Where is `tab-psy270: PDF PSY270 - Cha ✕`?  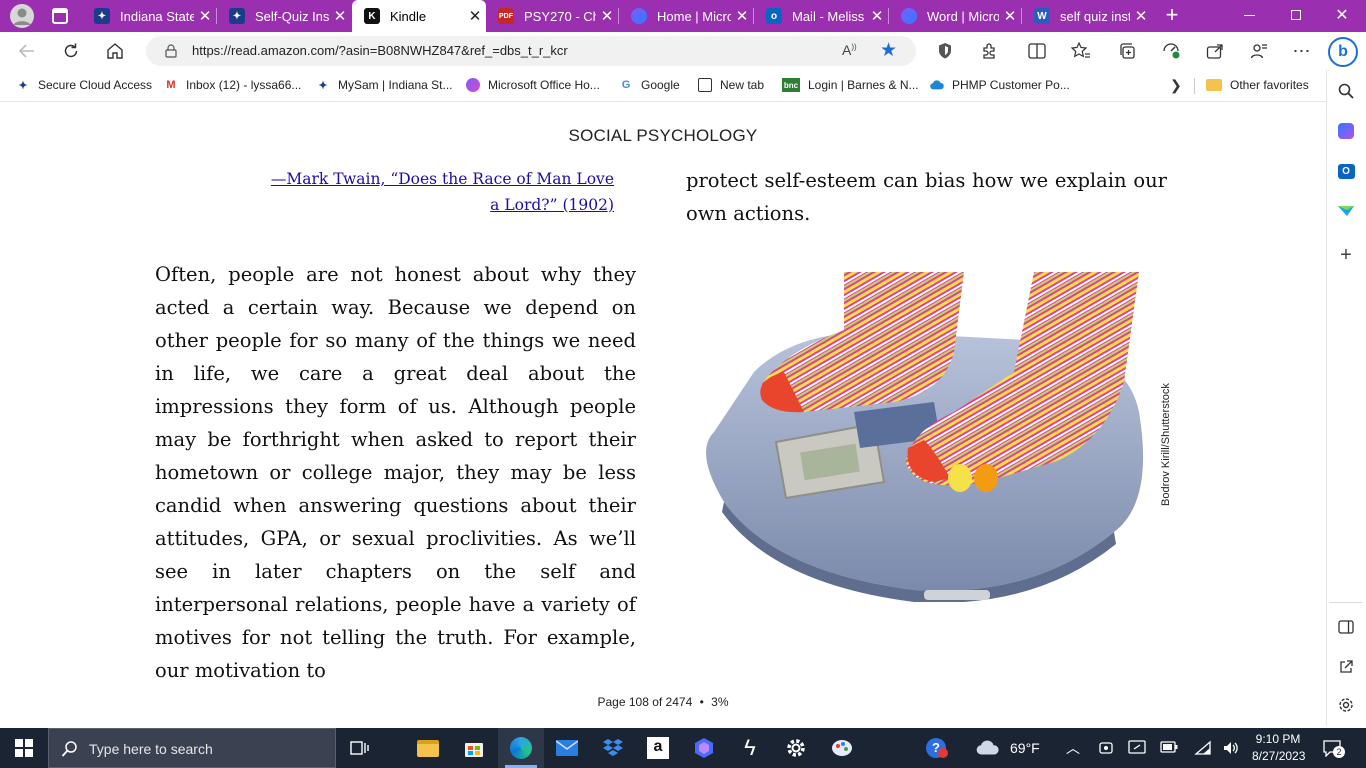
tab-psy270: PDF PSY270 - Cha ✕ is located at coordinates (552, 16).